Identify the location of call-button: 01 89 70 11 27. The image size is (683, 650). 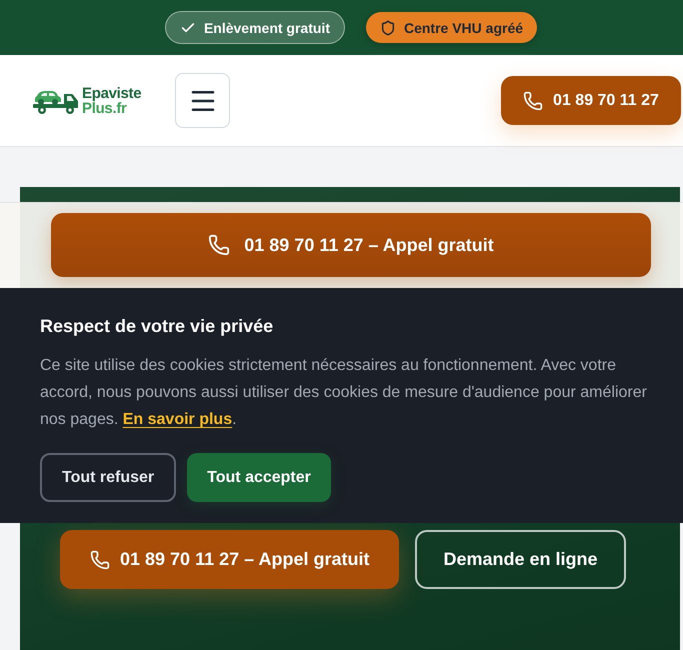
(591, 100).